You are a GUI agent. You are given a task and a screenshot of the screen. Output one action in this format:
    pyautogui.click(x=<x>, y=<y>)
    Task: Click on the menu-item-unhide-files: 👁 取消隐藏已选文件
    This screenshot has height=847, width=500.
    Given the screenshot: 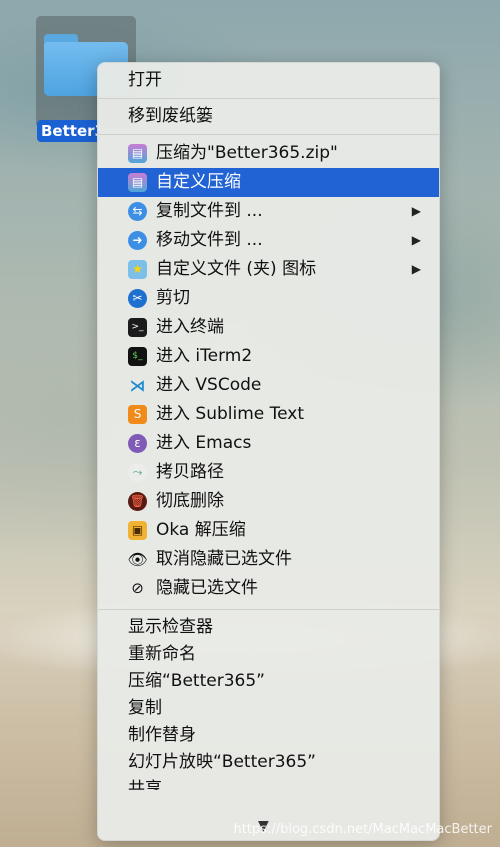 What is the action you would take?
    pyautogui.click(x=268, y=559)
    